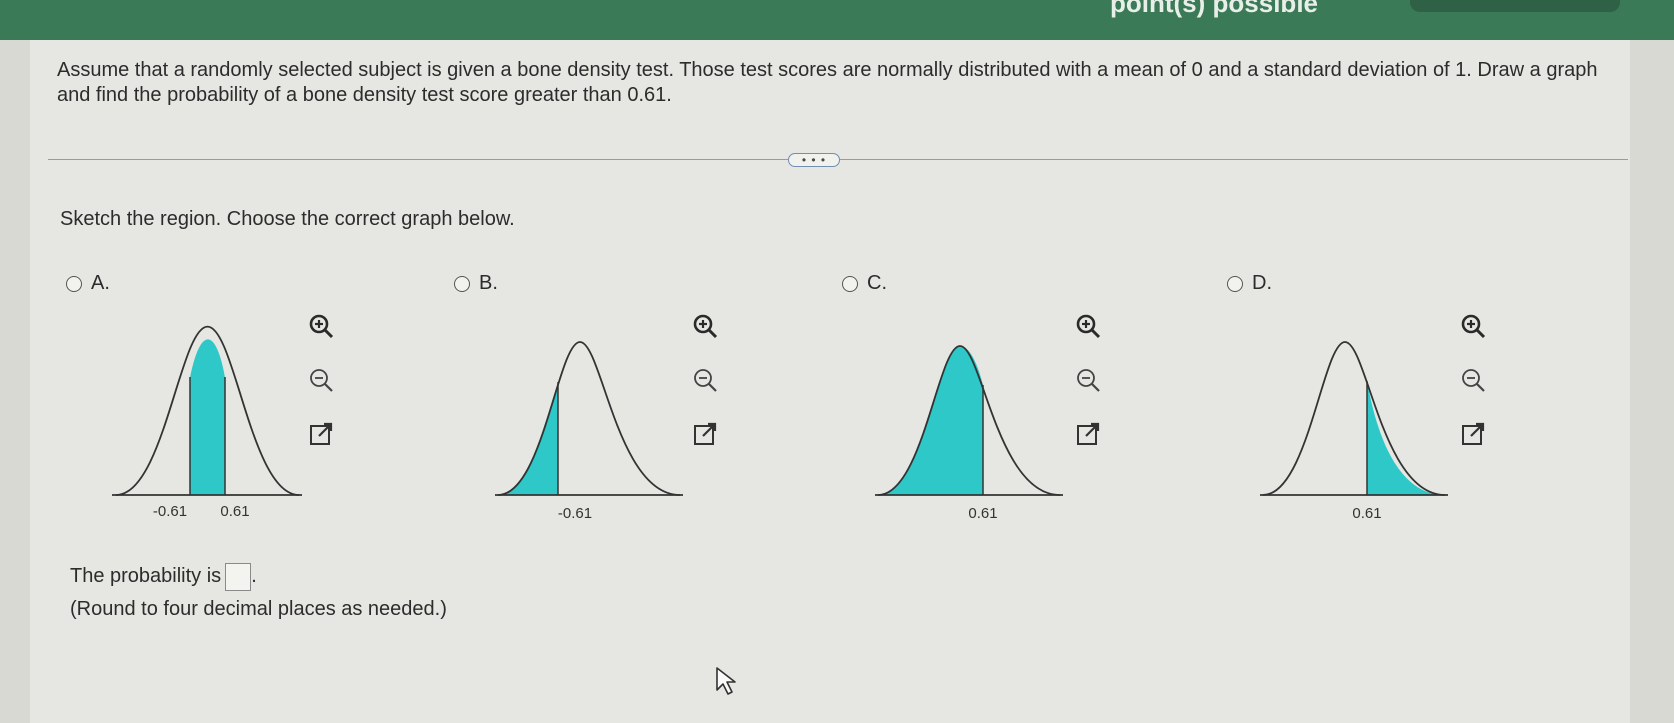 Image resolution: width=1674 pixels, height=723 pixels. I want to click on option-a-graph: -0.61 0.61, so click(207, 422).